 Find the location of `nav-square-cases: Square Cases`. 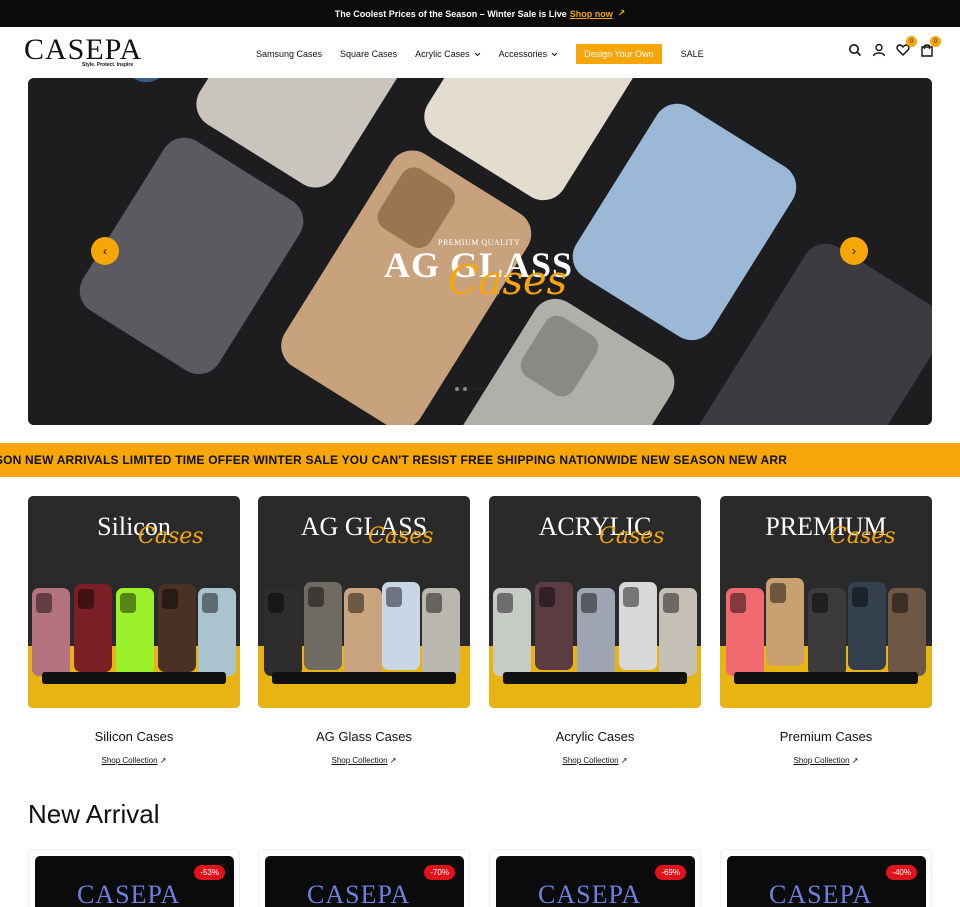

nav-square-cases: Square Cases is located at coordinates (368, 54).